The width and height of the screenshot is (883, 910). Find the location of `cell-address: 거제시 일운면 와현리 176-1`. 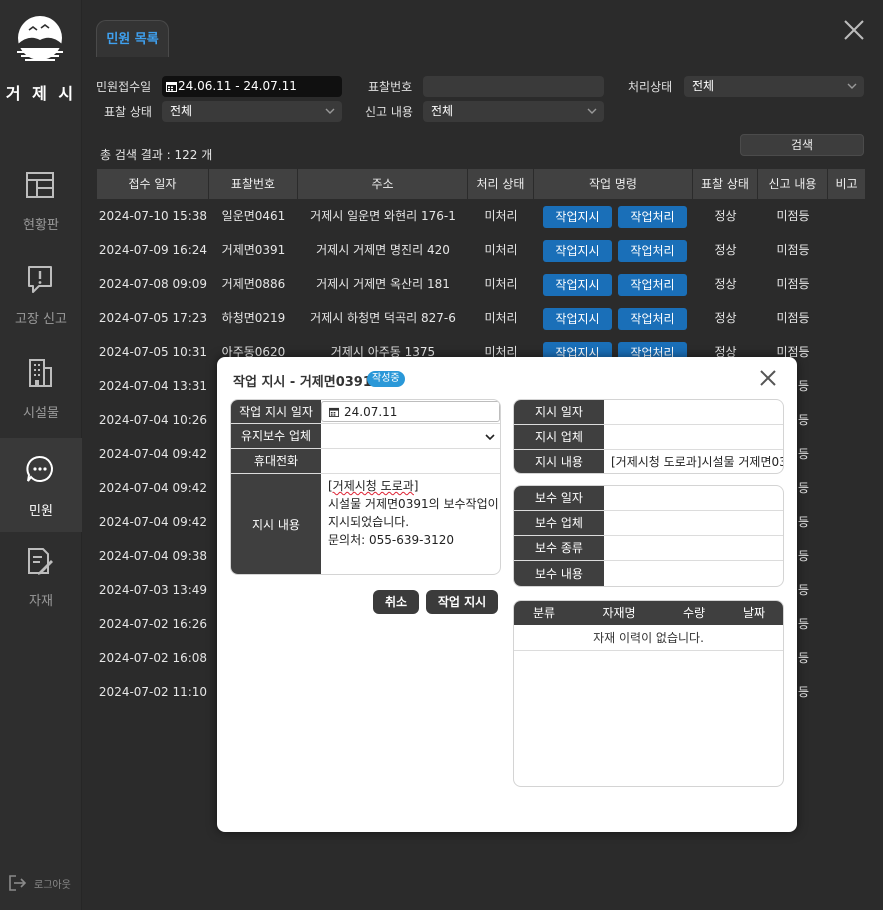

cell-address: 거제시 일운면 와현리 176-1 is located at coordinates (383, 216).